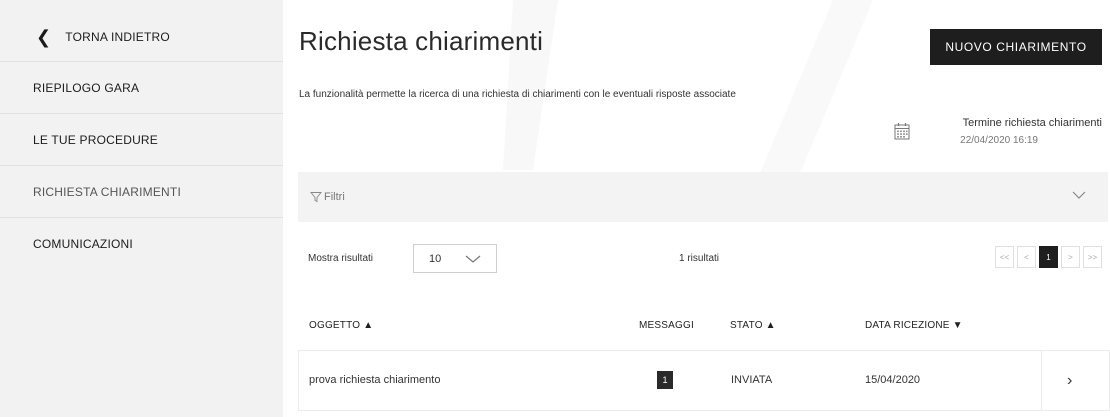 This screenshot has width=1110, height=417. What do you see at coordinates (699, 258) in the screenshot?
I see `result-count: 1 risultati` at bounding box center [699, 258].